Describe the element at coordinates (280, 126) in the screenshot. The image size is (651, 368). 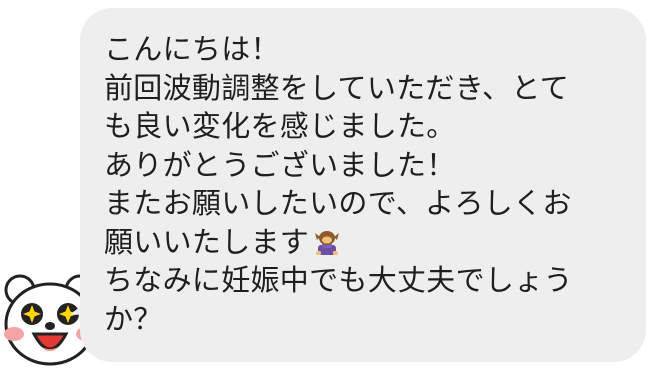
I see `message-line: も良い変化を感じました。` at that location.